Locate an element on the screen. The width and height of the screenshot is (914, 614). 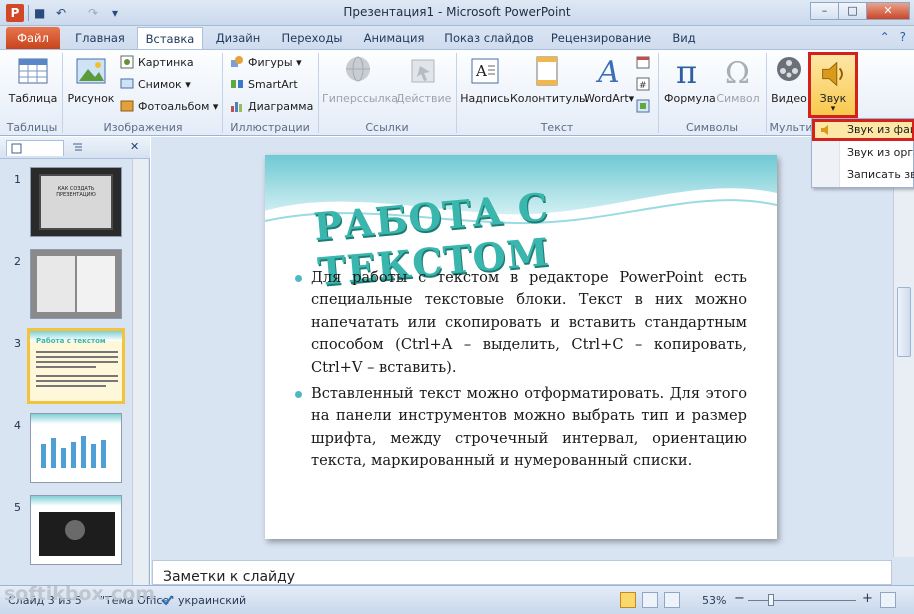
help-area: ⌃ ? is located at coordinates (893, 37).